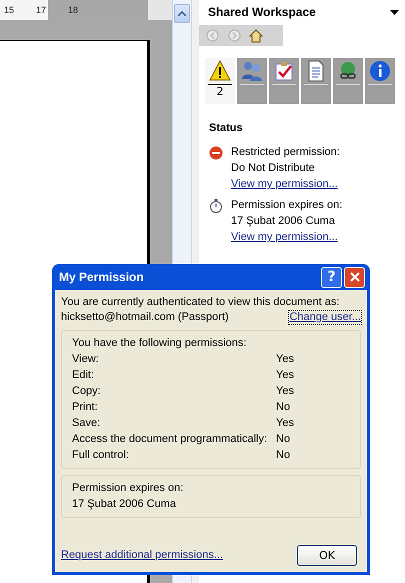 Image resolution: width=405 pixels, height=583 pixels. What do you see at coordinates (84, 375) in the screenshot?
I see `permission-name: Edit:` at bounding box center [84, 375].